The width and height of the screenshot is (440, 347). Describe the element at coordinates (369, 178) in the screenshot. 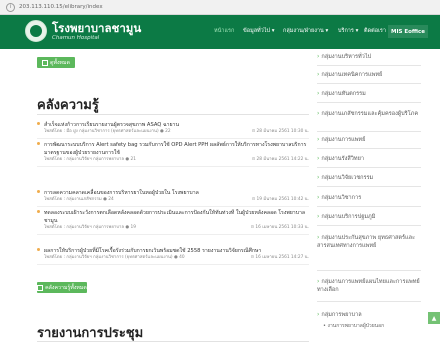

I see `sidebar-item-research: › กลุ่มงานวิจัยเวชกรรม` at that location.